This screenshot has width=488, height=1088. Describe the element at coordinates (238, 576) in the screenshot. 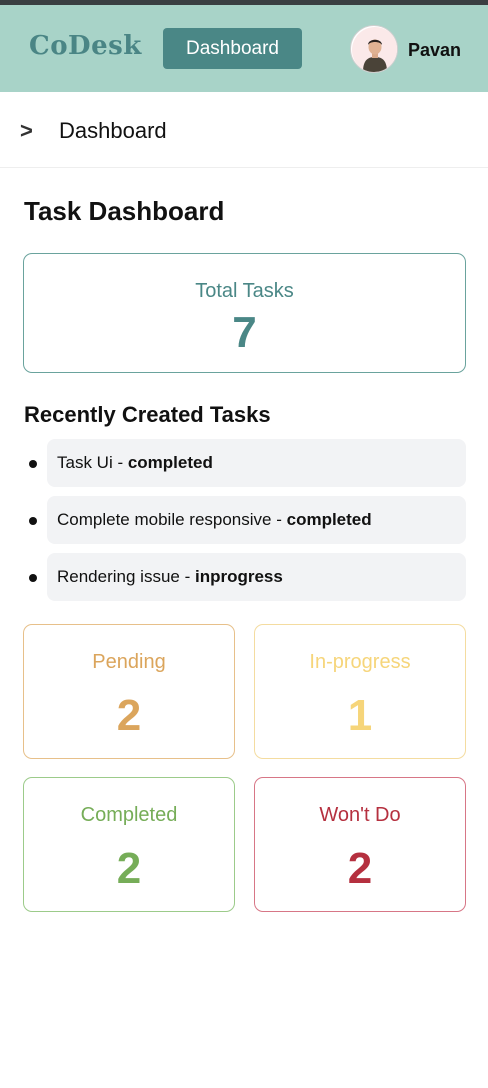

I see `task-status: inprogress` at that location.